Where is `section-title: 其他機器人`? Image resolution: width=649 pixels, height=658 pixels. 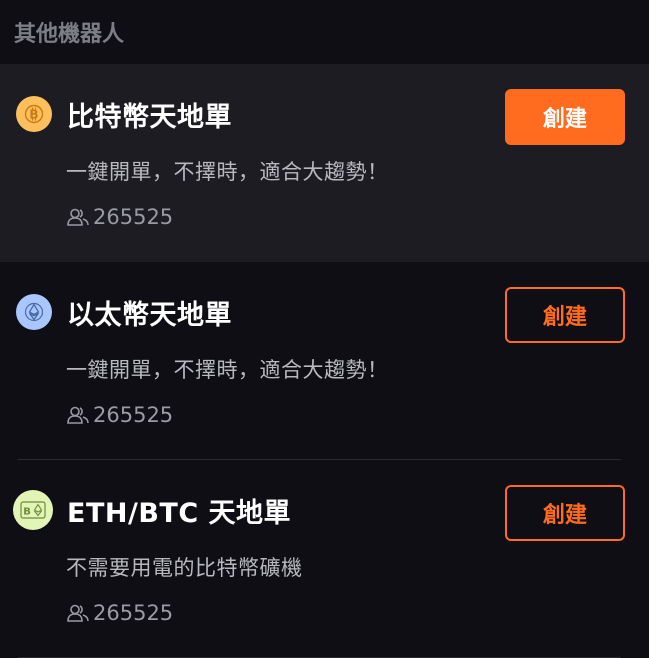 section-title: 其他機器人 is located at coordinates (69, 34).